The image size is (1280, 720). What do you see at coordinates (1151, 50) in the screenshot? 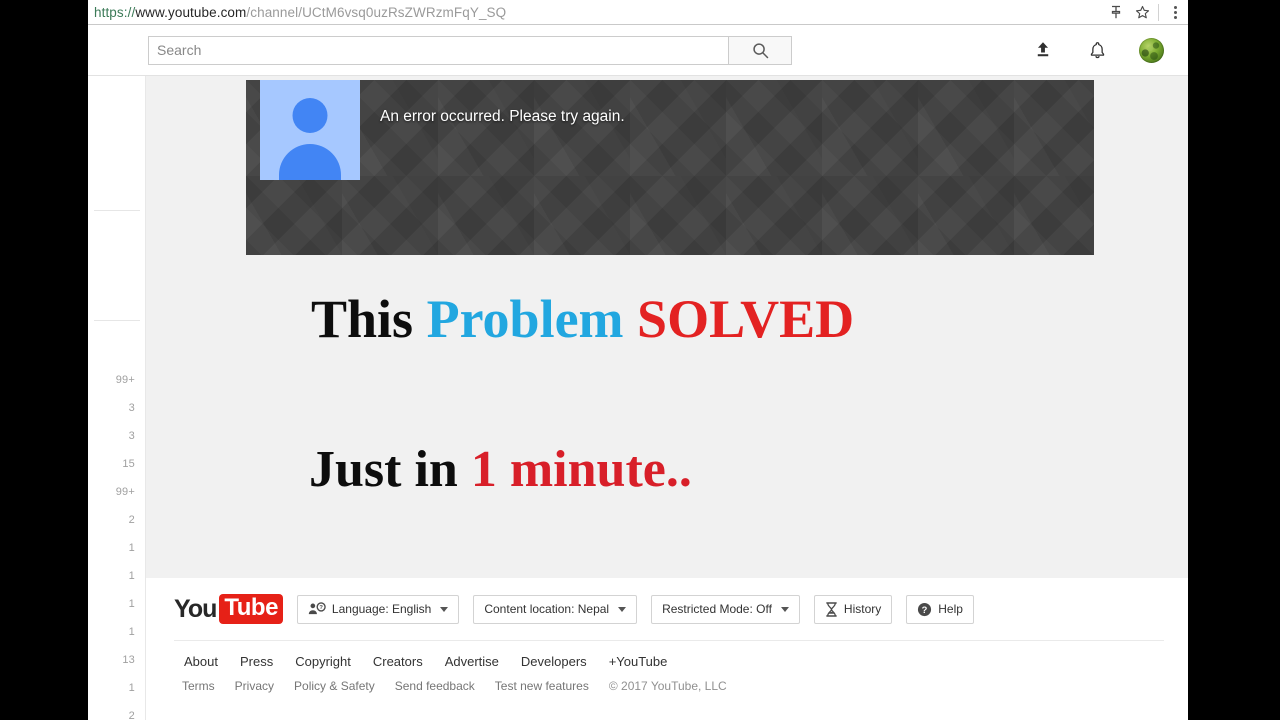
I see `avatar` at bounding box center [1151, 50].